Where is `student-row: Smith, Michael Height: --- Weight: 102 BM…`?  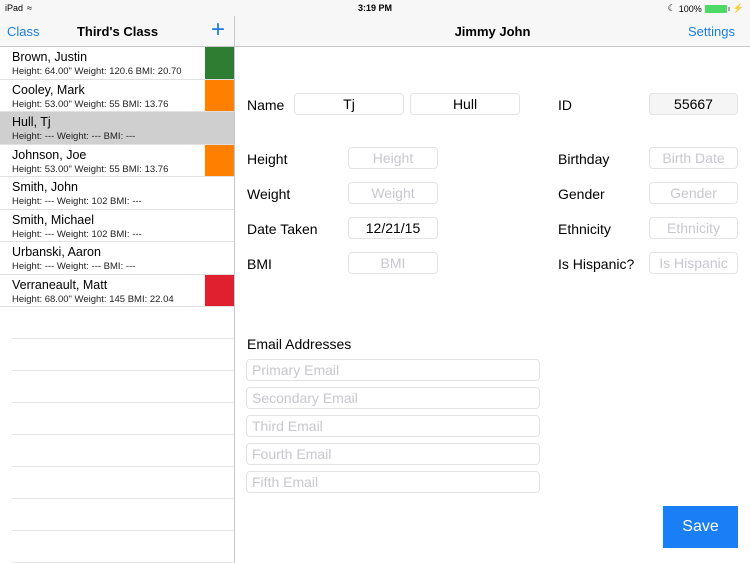 student-row: Smith, Michael Height: --- Weight: 102 BM… is located at coordinates (117, 226).